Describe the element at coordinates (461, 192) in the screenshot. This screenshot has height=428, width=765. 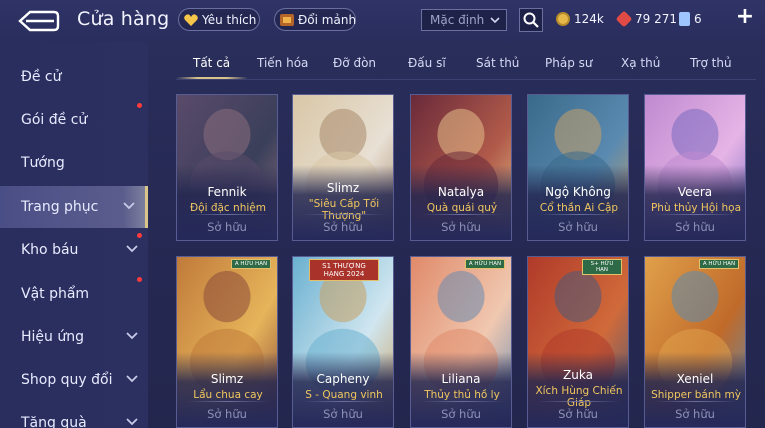
I see `hero-name: Natalya` at that location.